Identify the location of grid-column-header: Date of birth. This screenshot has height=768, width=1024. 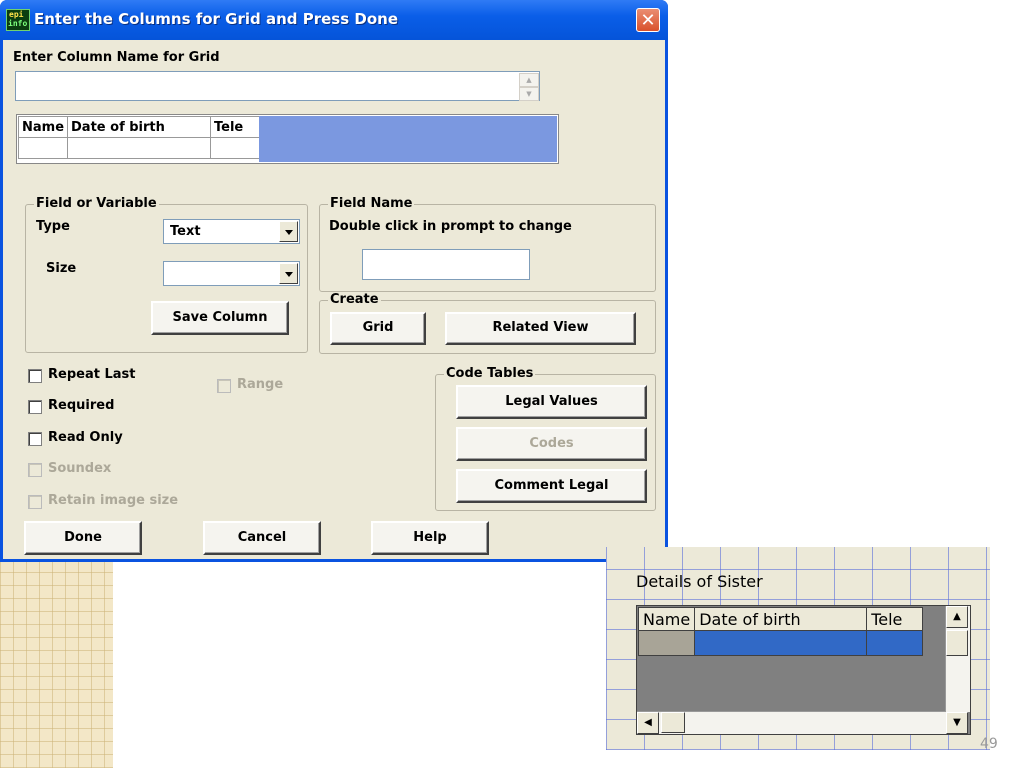
(139, 127).